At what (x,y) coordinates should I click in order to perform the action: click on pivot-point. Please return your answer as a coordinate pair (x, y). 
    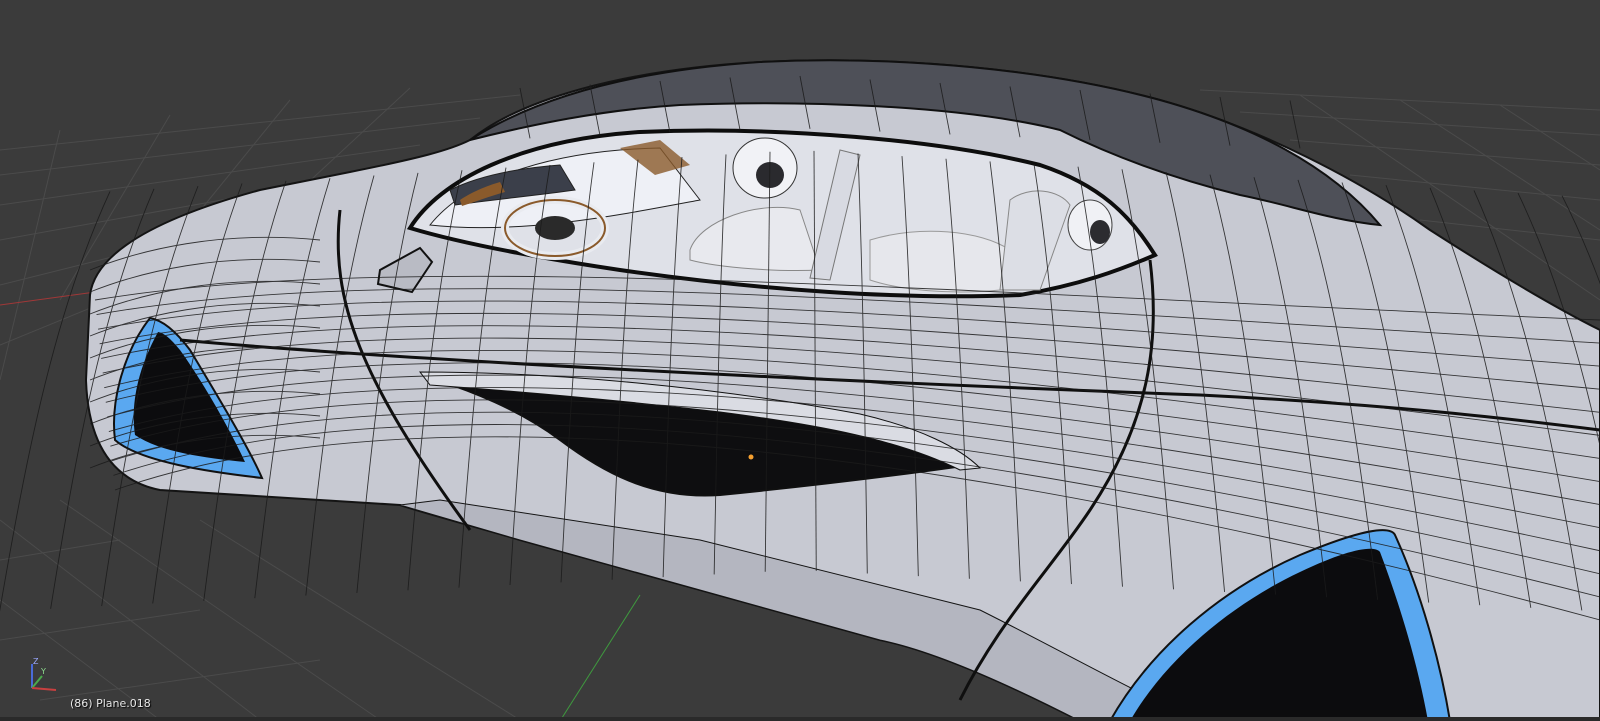
    Looking at the image, I should click on (751, 457).